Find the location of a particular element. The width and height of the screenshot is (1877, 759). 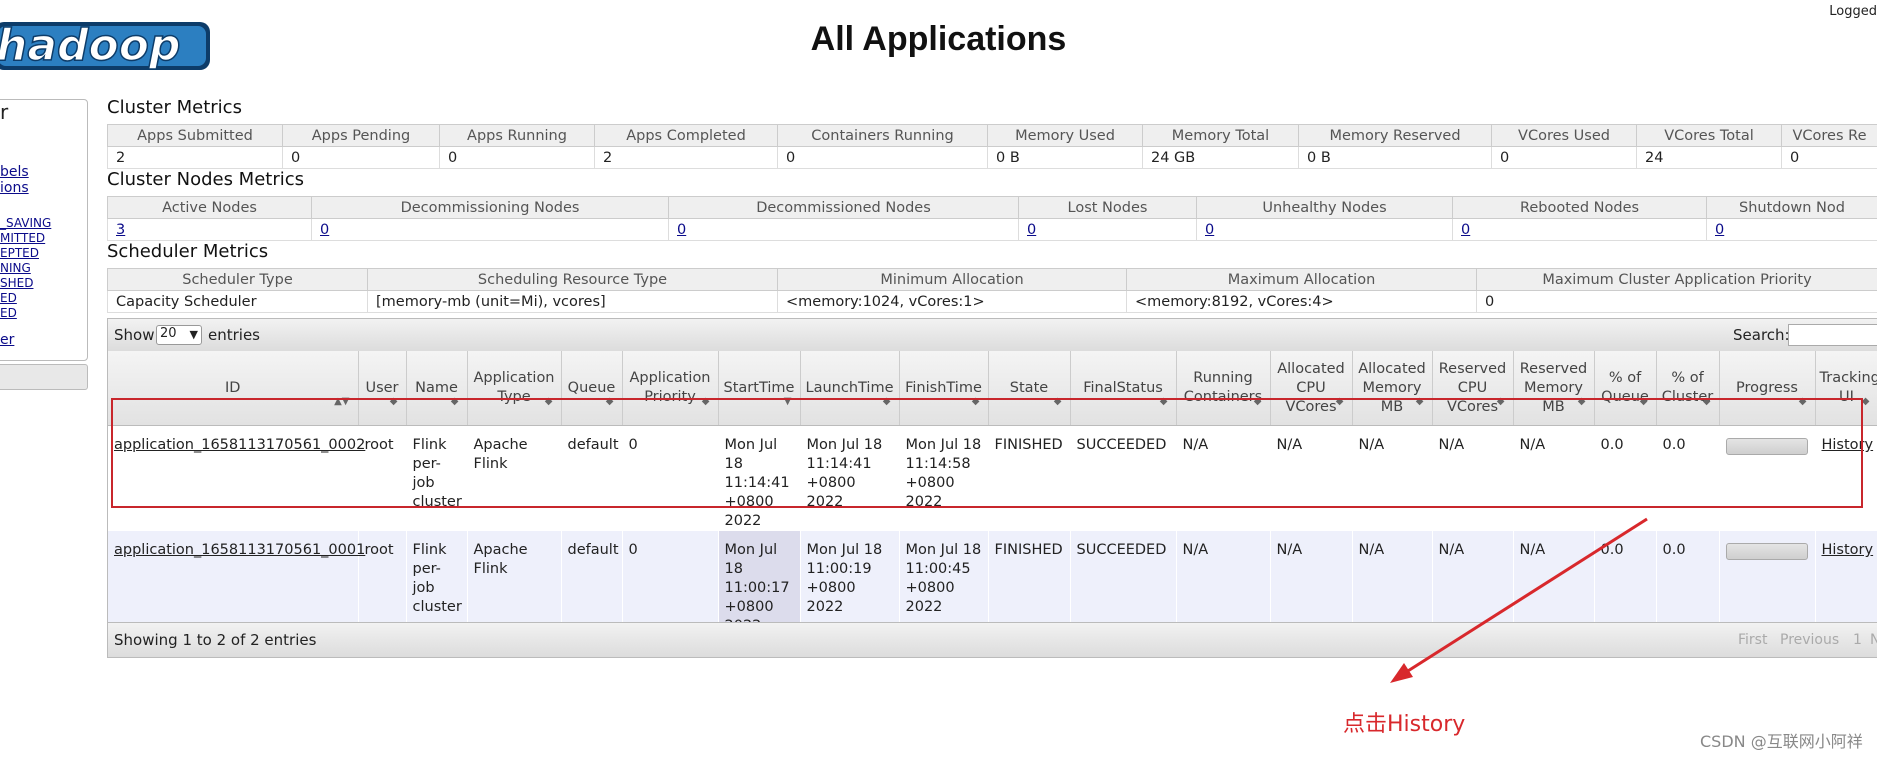

nav-state-running: NING is located at coordinates (15, 268).